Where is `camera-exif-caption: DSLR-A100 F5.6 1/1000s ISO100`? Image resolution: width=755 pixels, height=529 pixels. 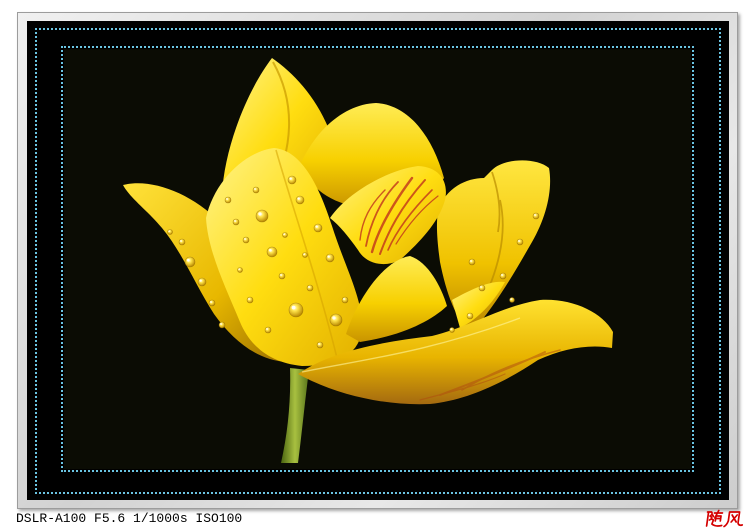
camera-exif-caption: DSLR-A100 F5.6 1/1000s ISO100 is located at coordinates (129, 518).